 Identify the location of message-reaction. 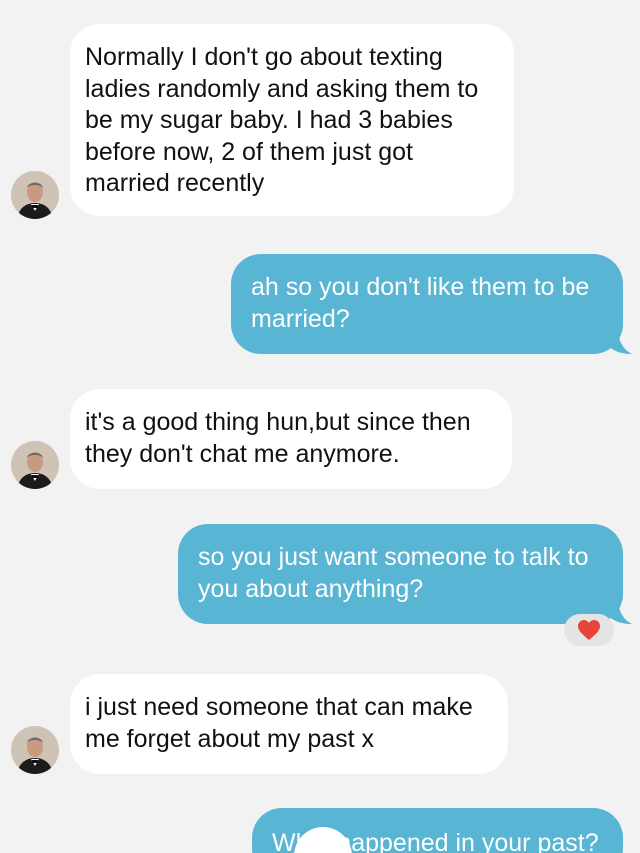
(589, 630).